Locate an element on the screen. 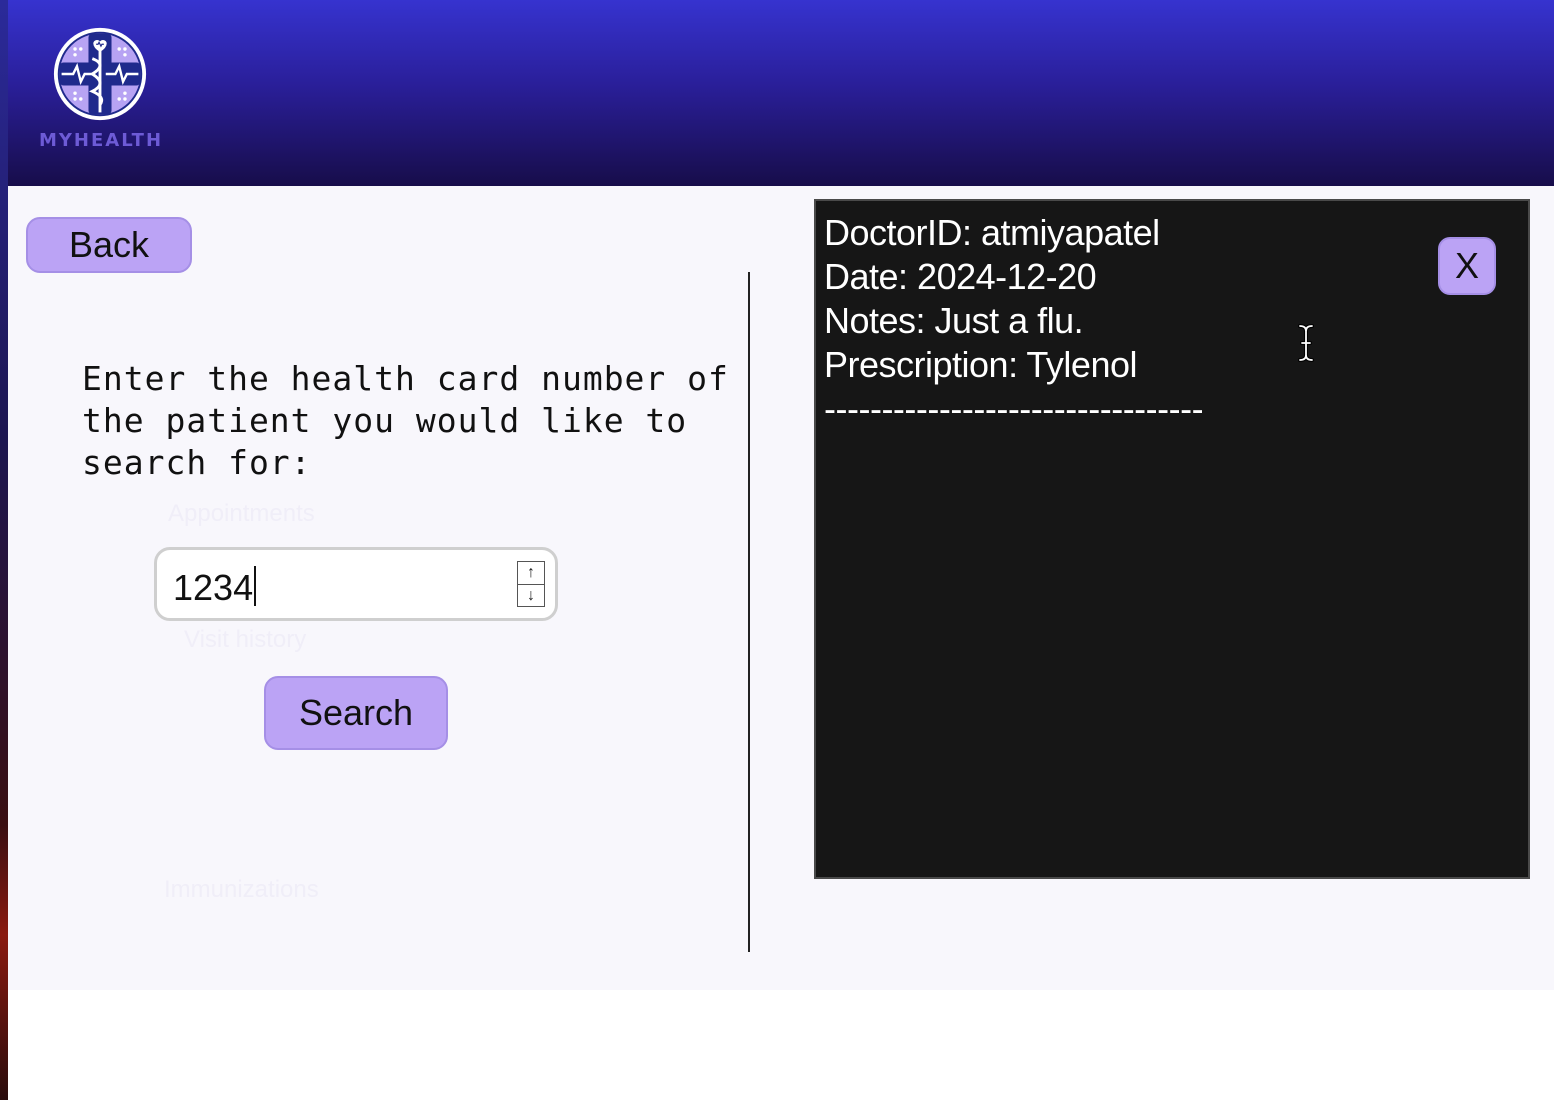 The width and height of the screenshot is (1554, 1100). footer-area is located at coordinates (781, 1045).